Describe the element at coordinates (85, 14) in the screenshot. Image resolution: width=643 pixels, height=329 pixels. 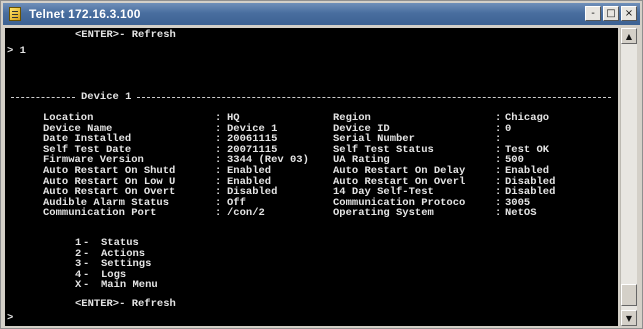
I see `window-title: Telnet 172.16.3.100` at that location.